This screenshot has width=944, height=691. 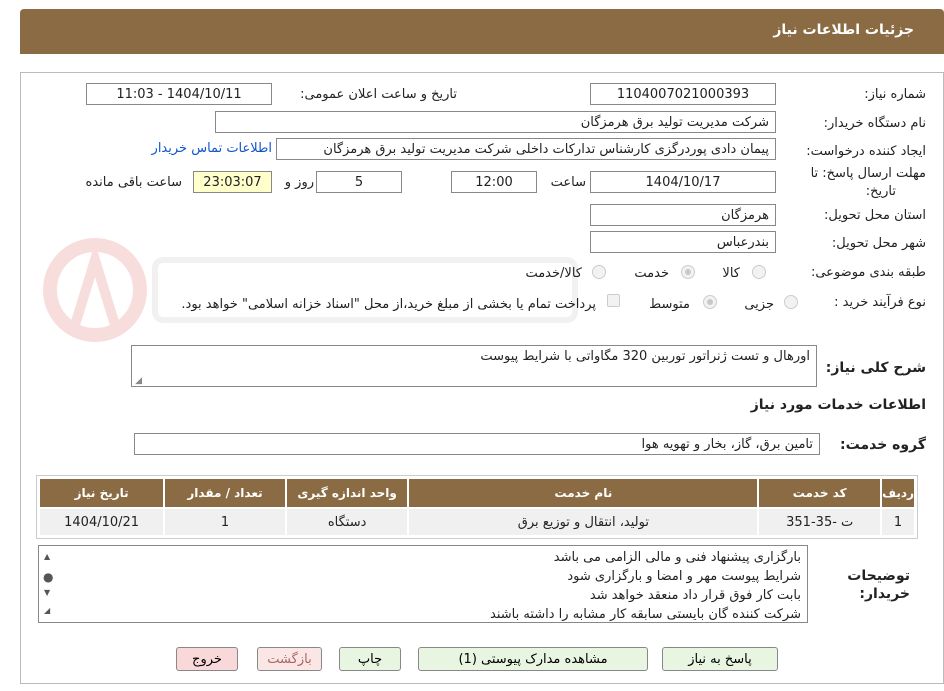 I want to click on back-button: بازگشت, so click(x=289, y=659).